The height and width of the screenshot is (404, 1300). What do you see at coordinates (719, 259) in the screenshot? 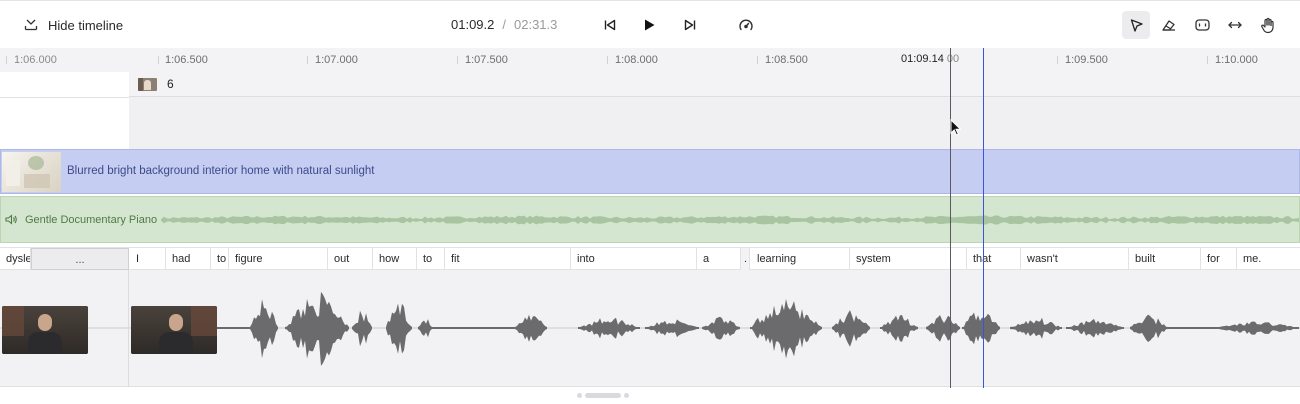
I see `word-chip: a` at bounding box center [719, 259].